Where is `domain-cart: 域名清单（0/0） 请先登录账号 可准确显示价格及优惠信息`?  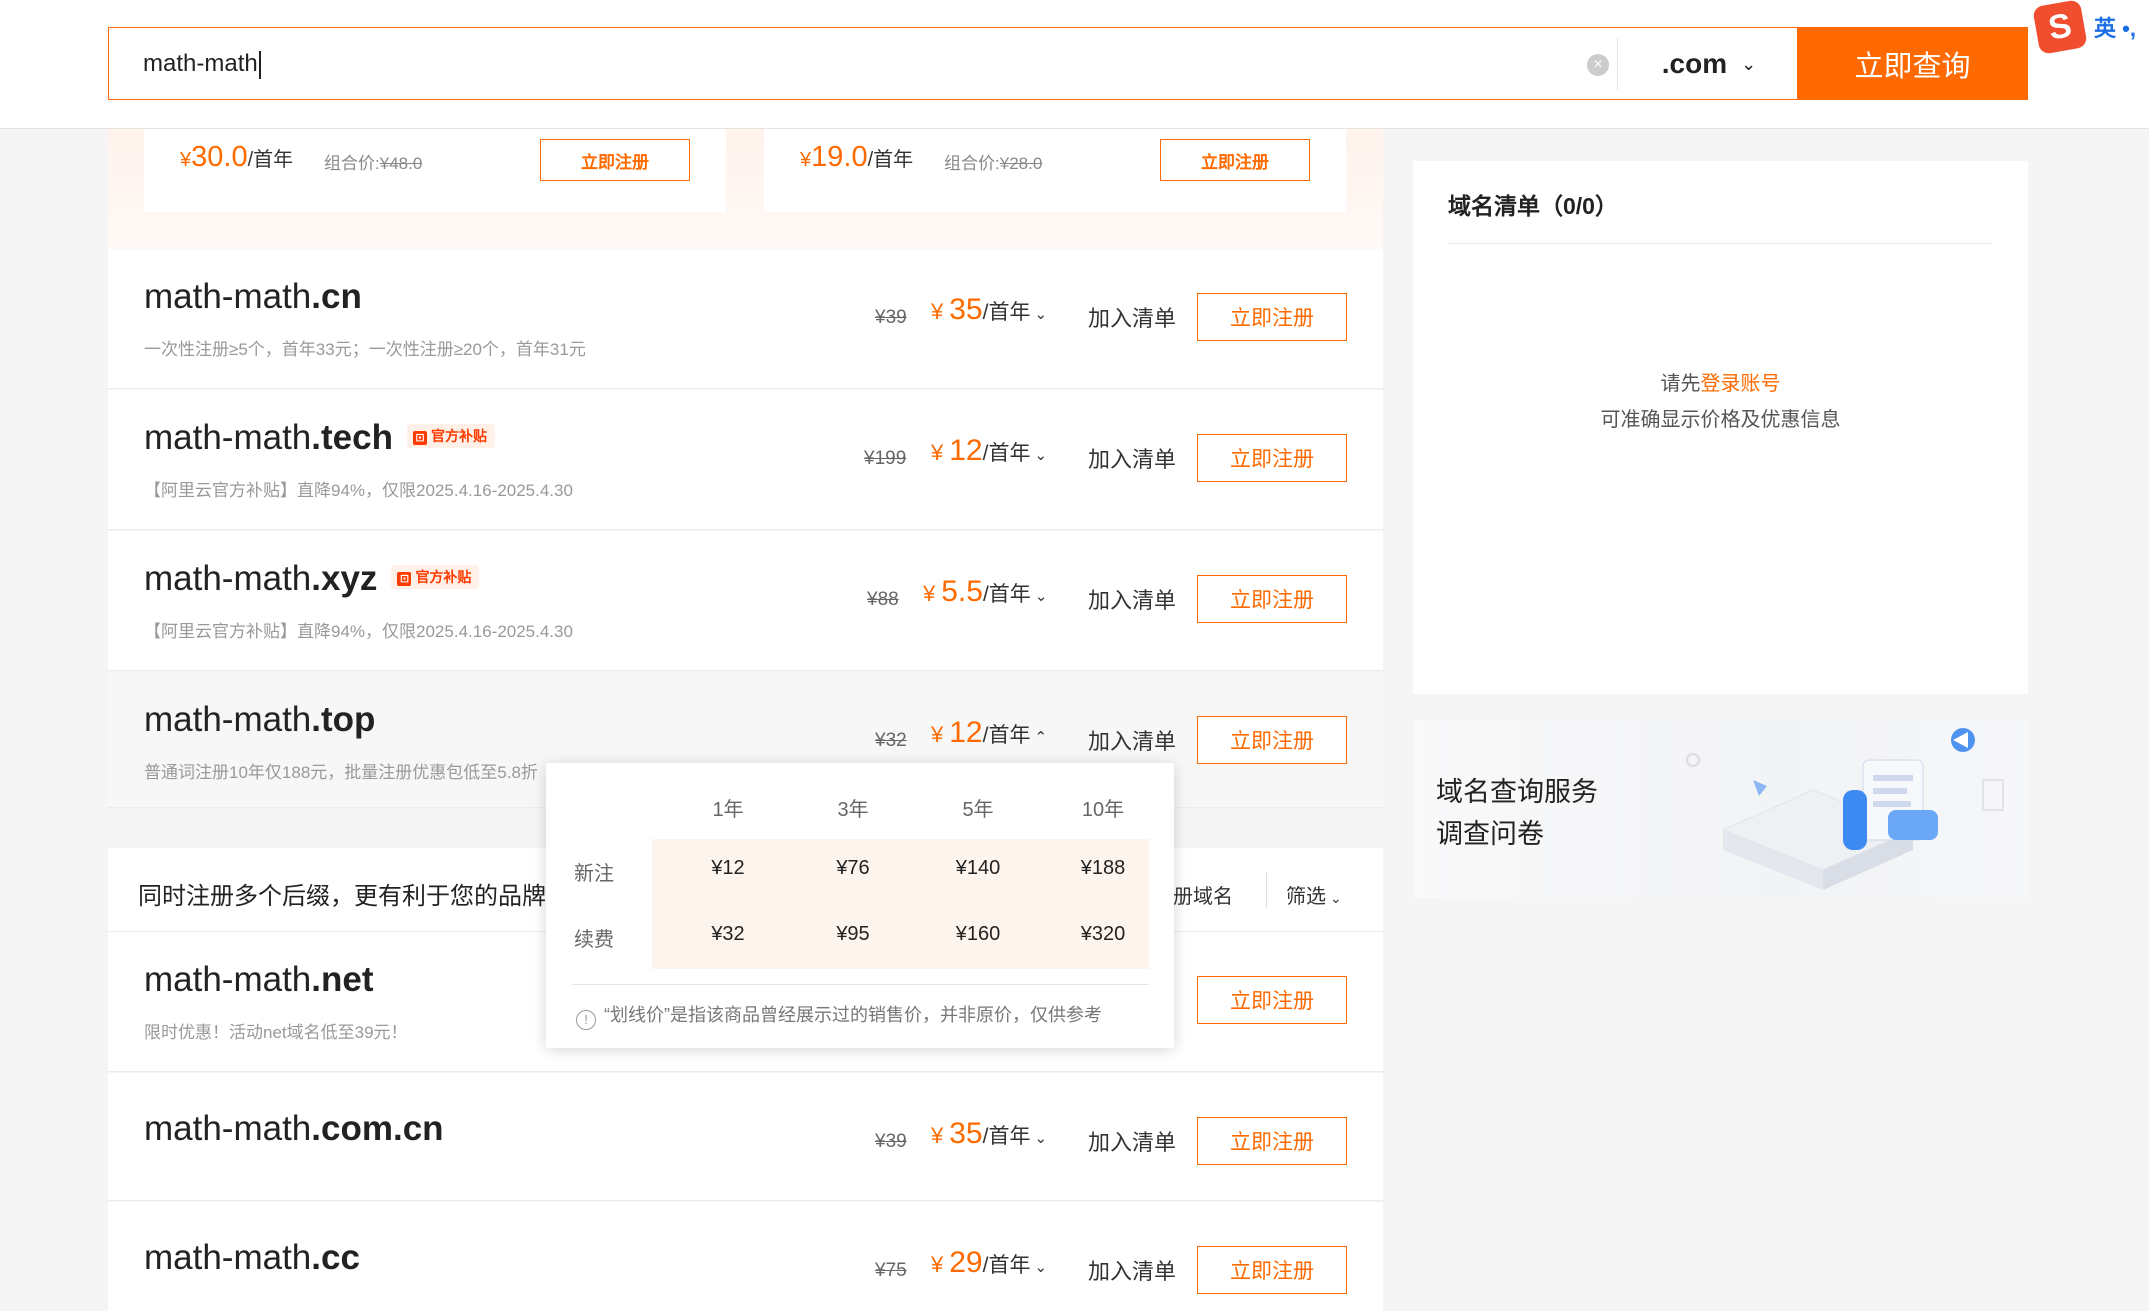 domain-cart: 域名清单（0/0） 请先登录账号 可准确显示价格及优惠信息 is located at coordinates (1720, 427).